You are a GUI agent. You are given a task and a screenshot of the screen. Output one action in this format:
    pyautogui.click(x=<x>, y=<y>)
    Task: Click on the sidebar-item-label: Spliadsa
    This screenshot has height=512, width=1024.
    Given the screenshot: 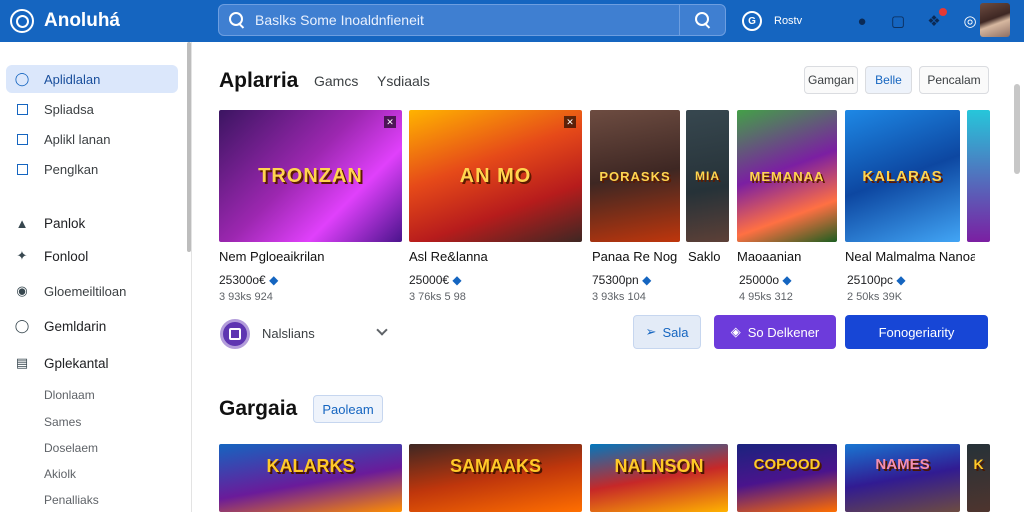 What is the action you would take?
    pyautogui.click(x=69, y=109)
    